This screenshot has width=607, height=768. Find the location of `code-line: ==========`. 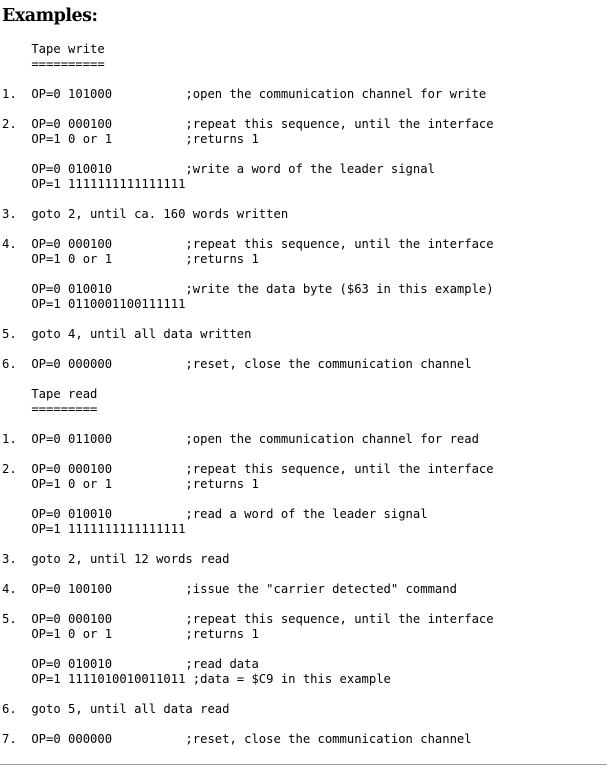

code-line: ========== is located at coordinates (53, 64).